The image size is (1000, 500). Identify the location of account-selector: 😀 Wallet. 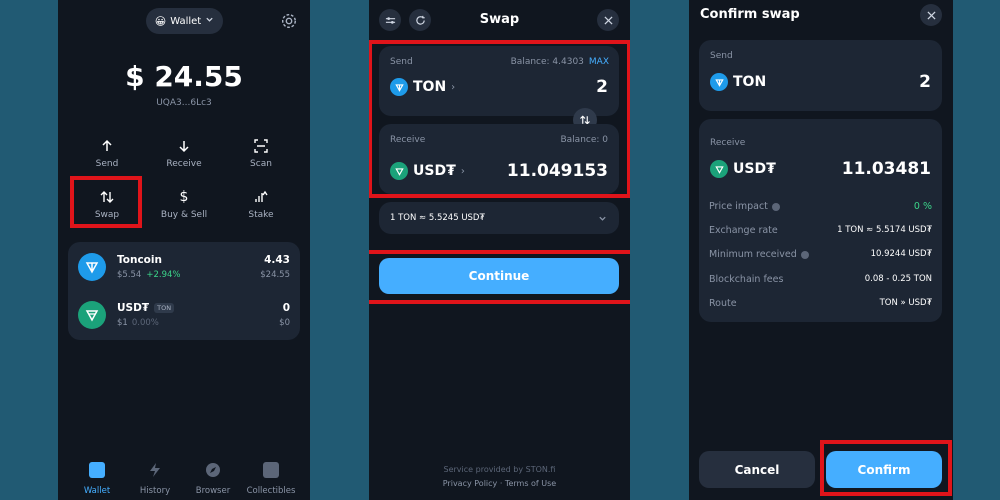
(184, 21).